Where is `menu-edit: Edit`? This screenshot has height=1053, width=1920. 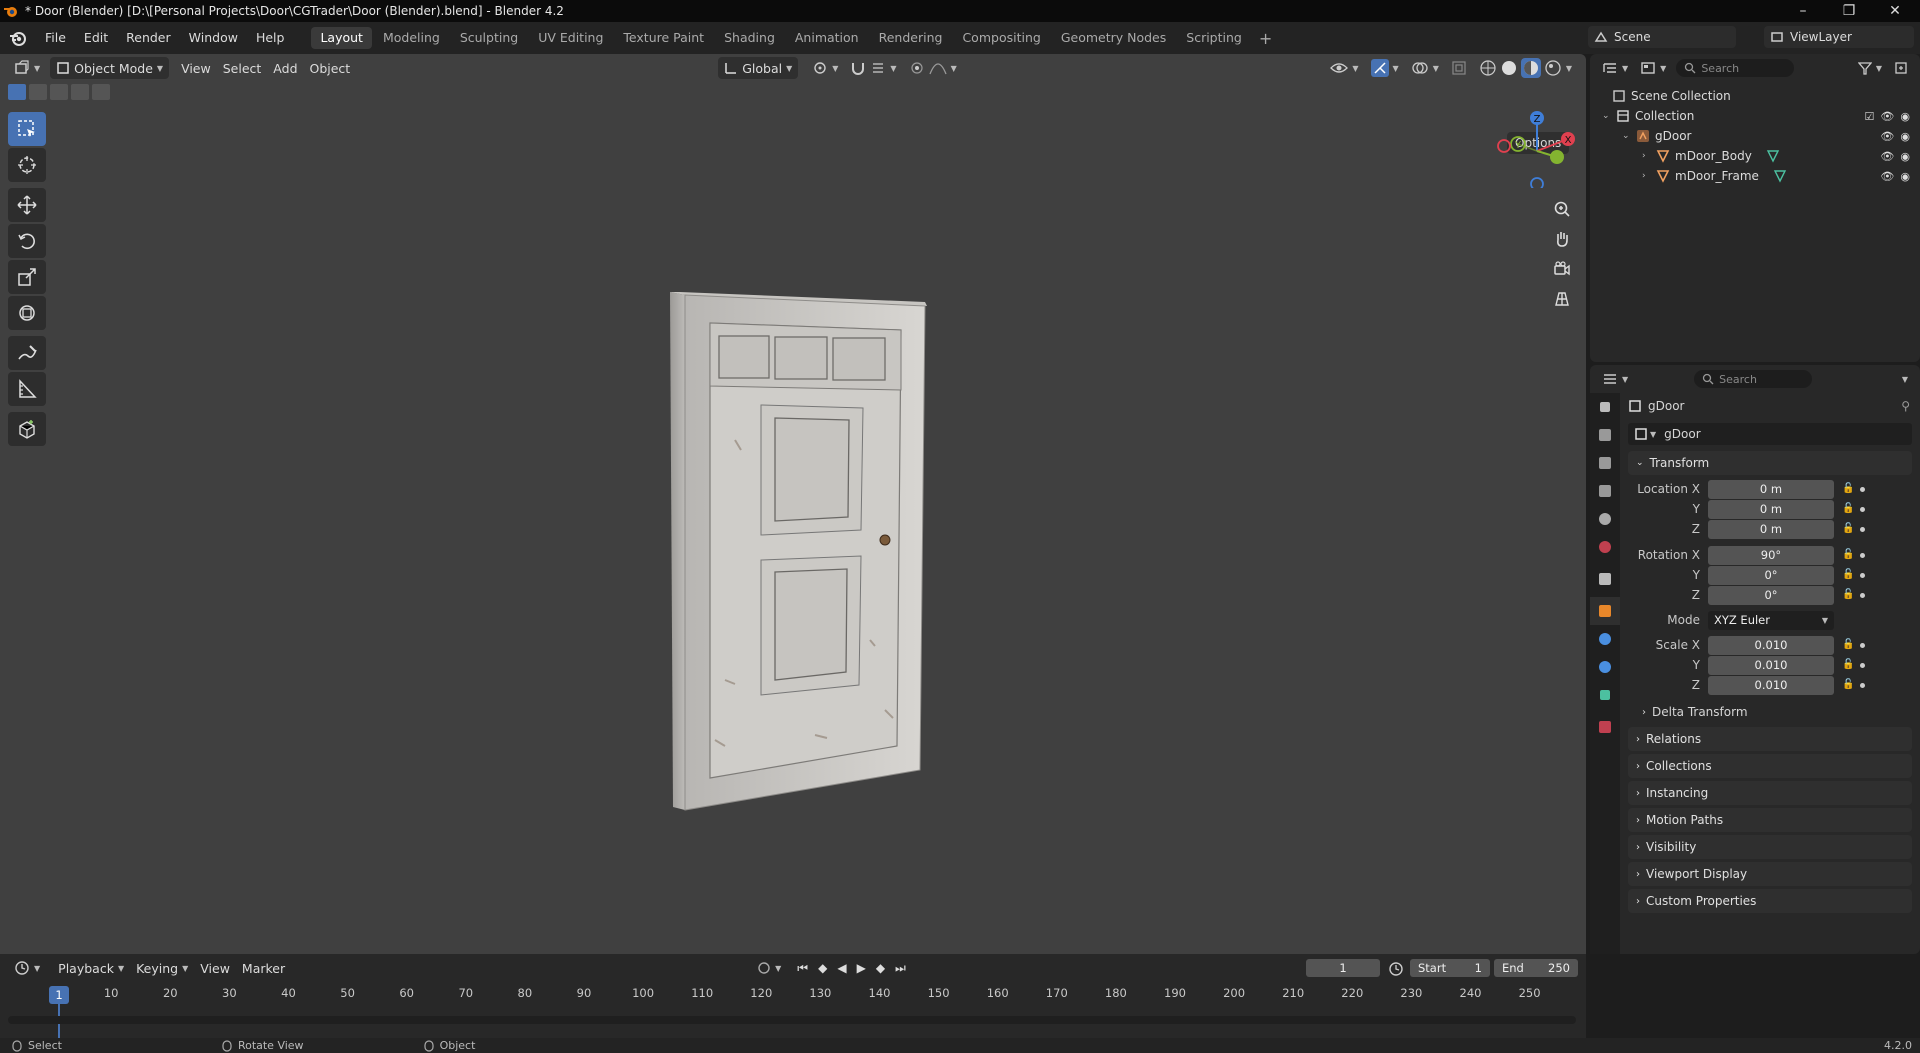 menu-edit: Edit is located at coordinates (96, 38).